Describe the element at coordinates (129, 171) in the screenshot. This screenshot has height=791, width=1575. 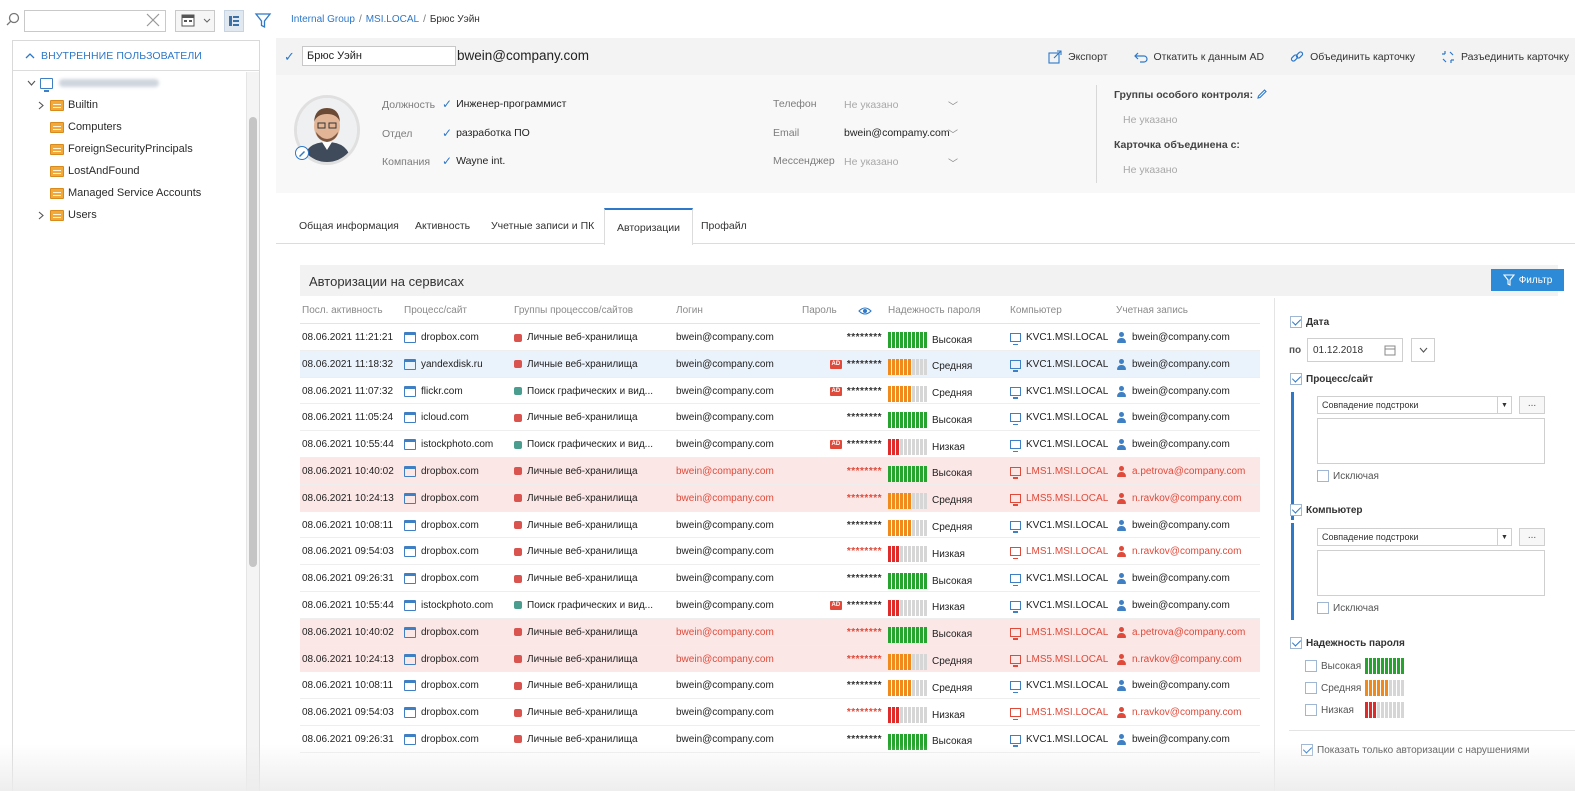
I see `tree-item-lost-and-found: LostAndFound` at that location.